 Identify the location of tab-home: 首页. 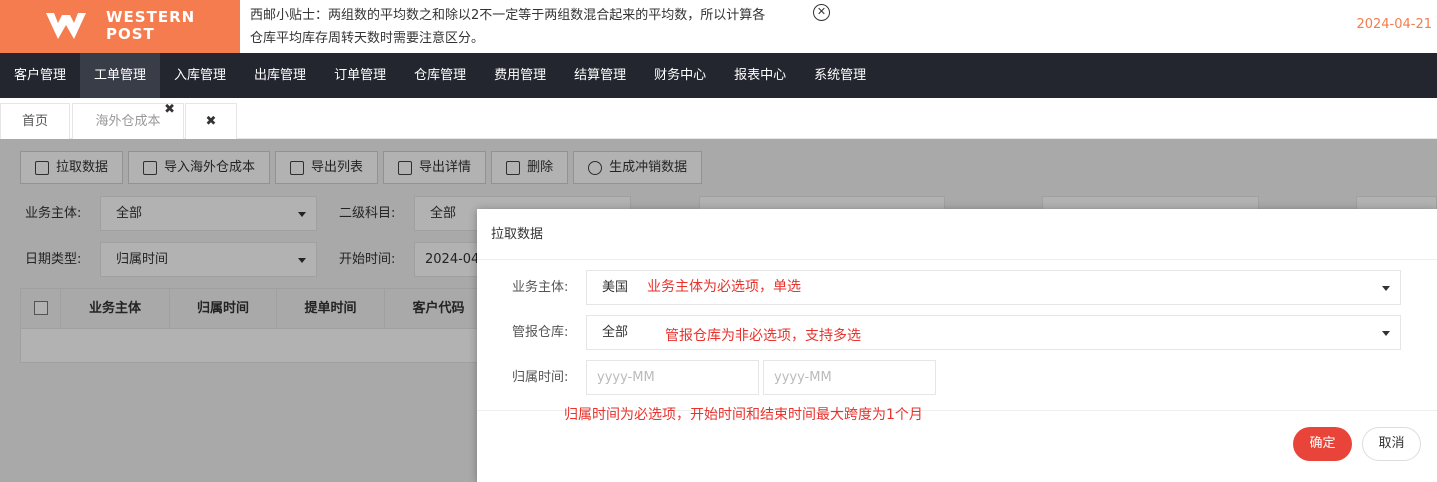
(35, 121).